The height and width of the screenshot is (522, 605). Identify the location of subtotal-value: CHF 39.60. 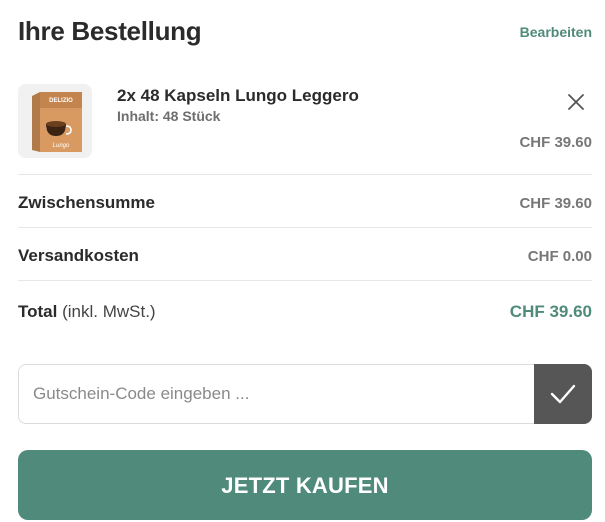
(555, 203).